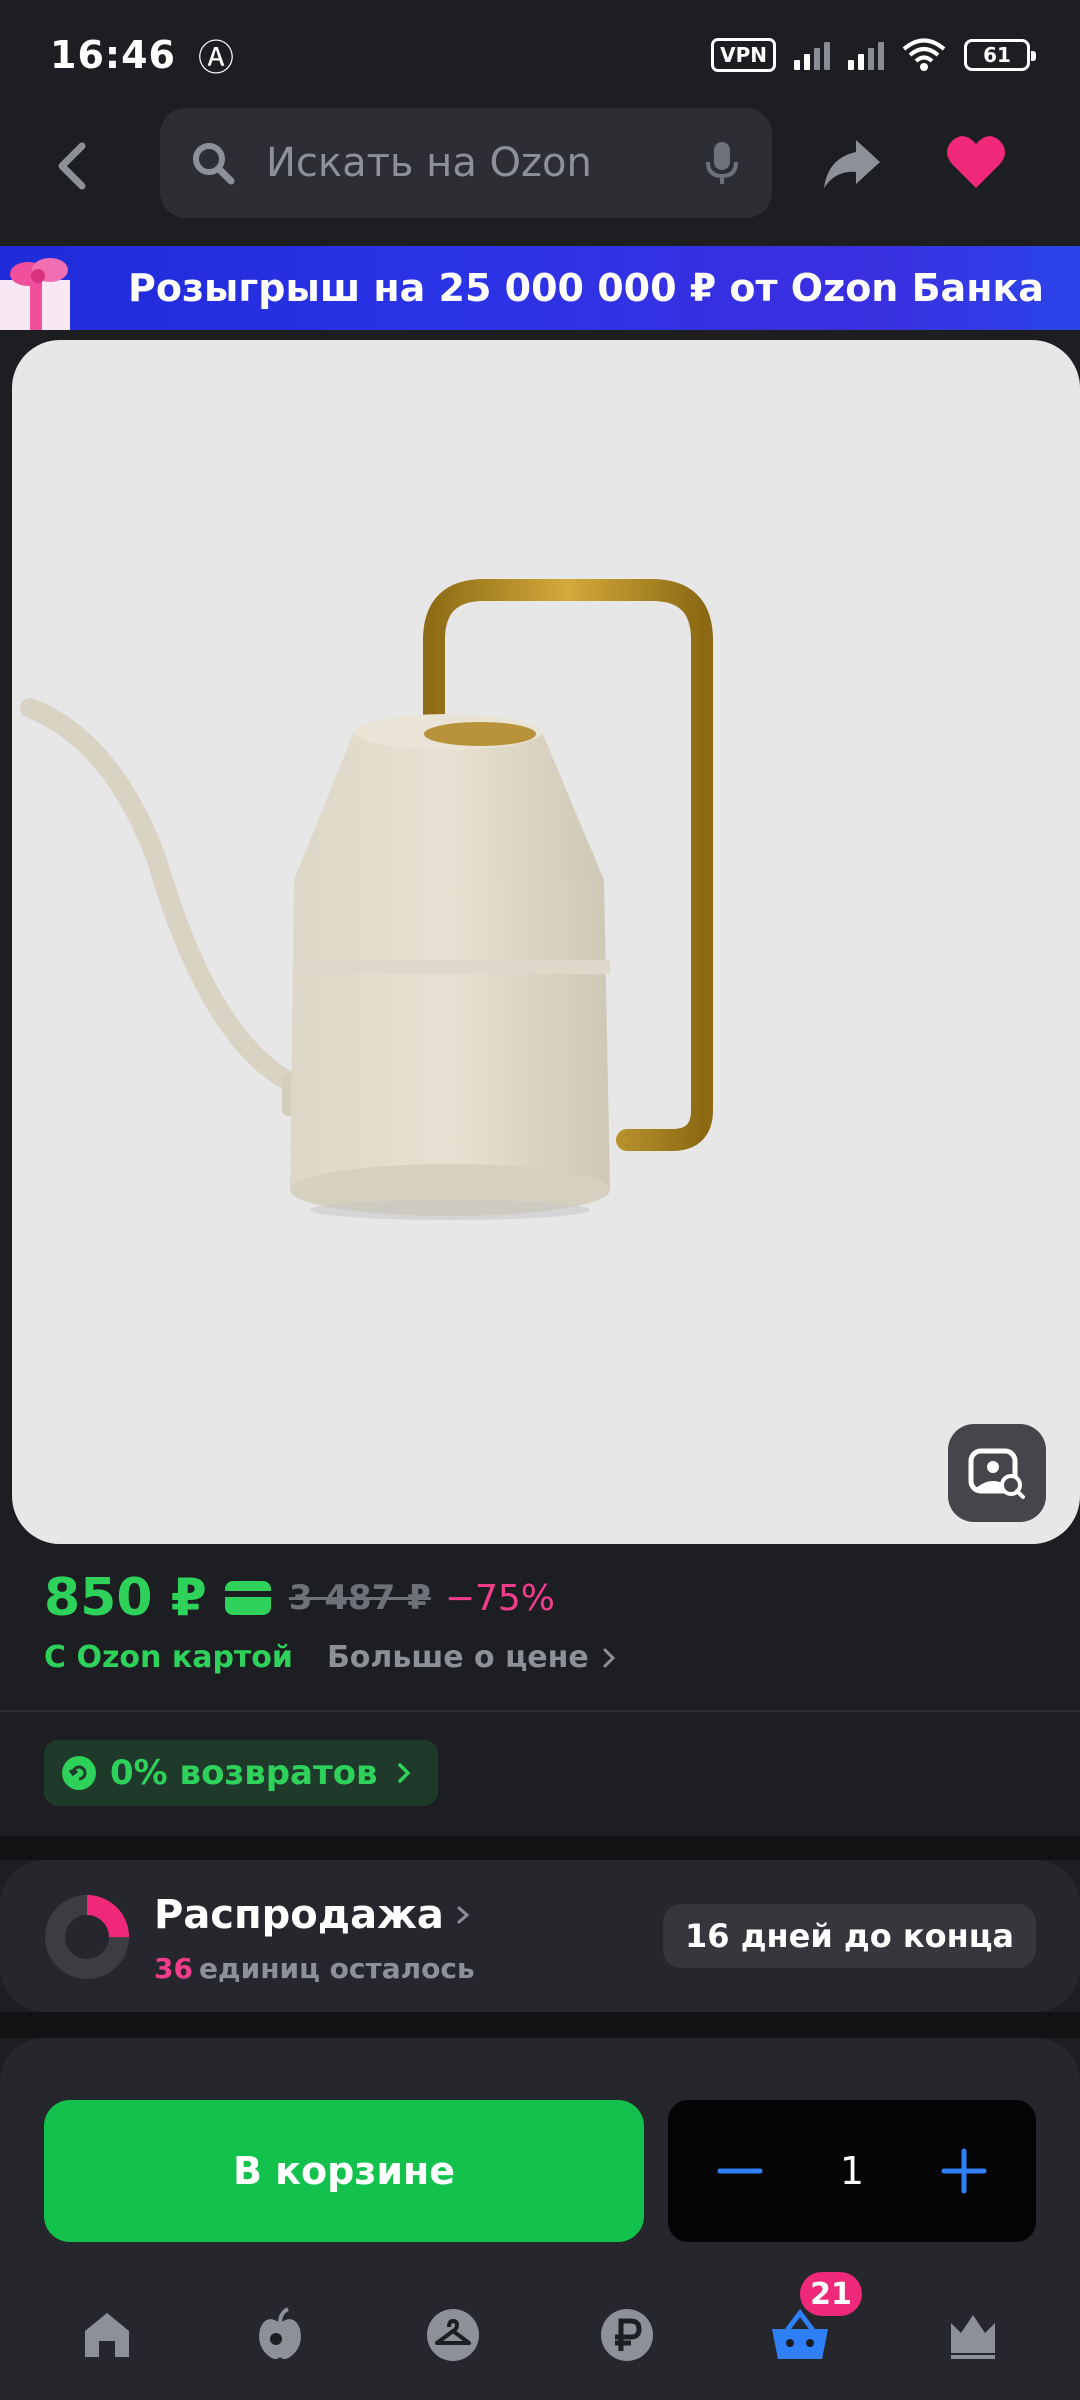  I want to click on share-button, so click(852, 164).